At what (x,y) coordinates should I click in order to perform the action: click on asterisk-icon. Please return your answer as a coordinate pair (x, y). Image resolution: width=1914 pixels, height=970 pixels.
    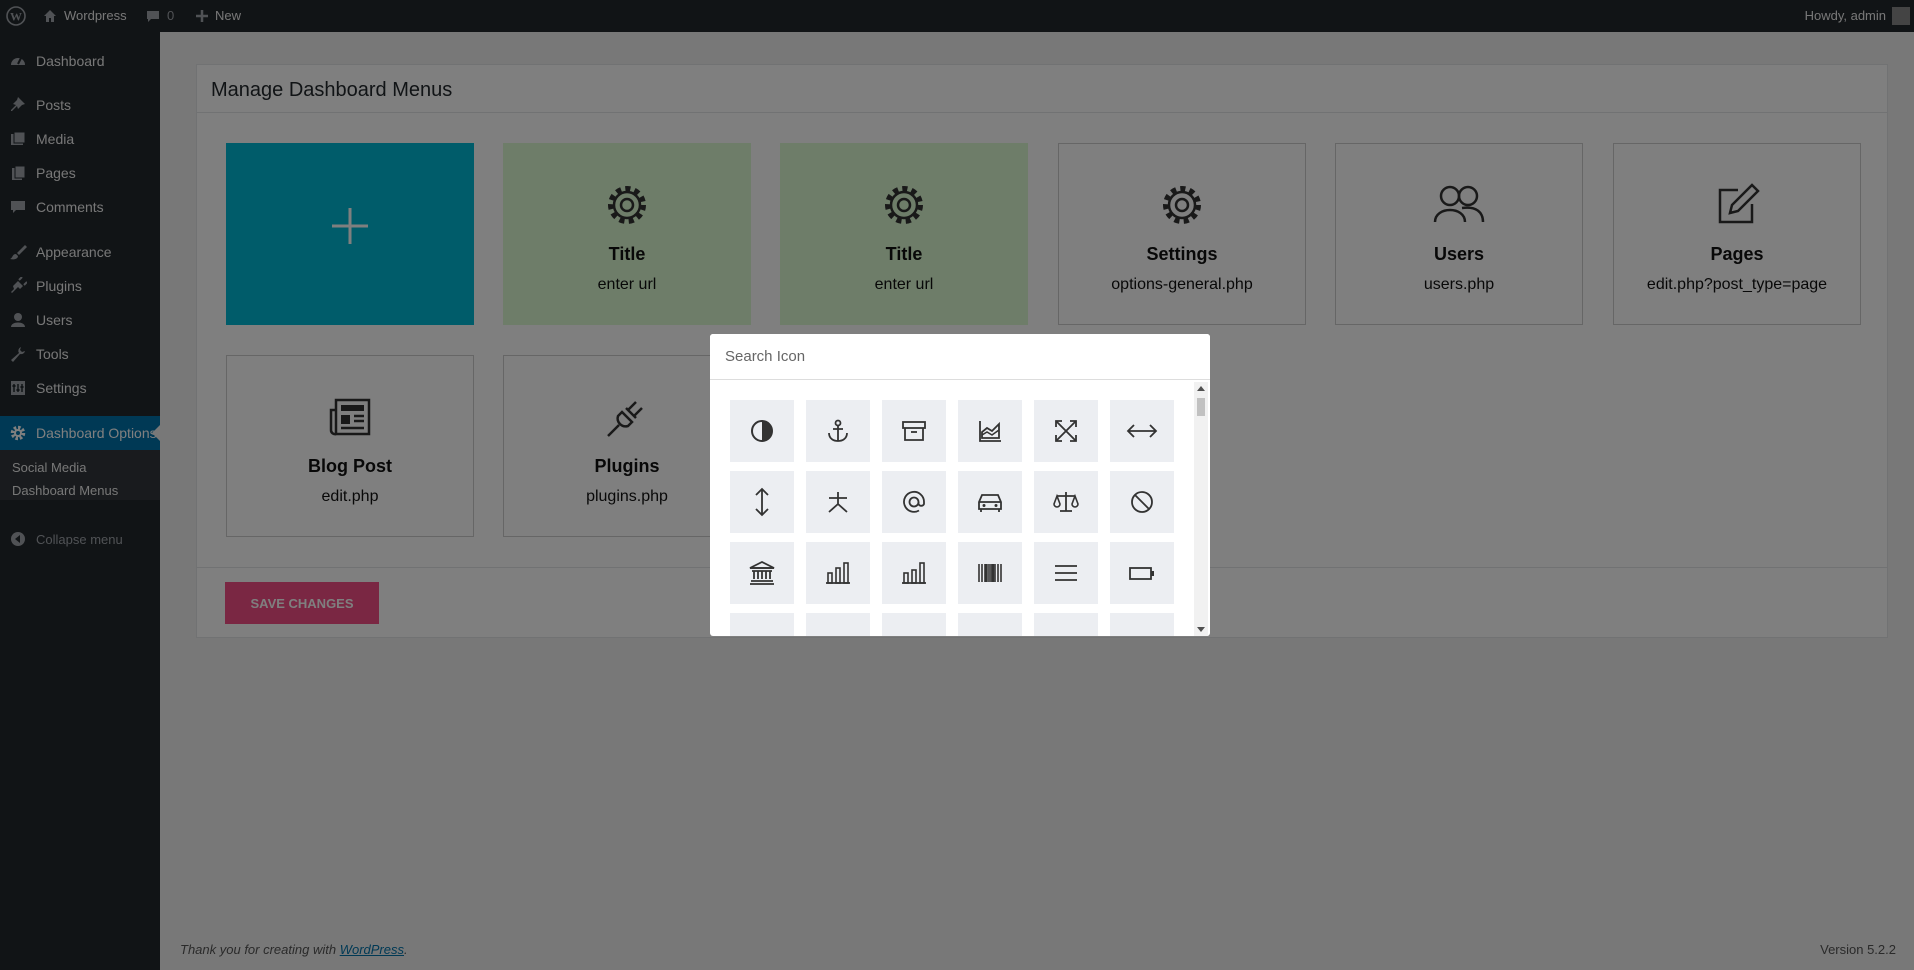
    Looking at the image, I should click on (838, 502).